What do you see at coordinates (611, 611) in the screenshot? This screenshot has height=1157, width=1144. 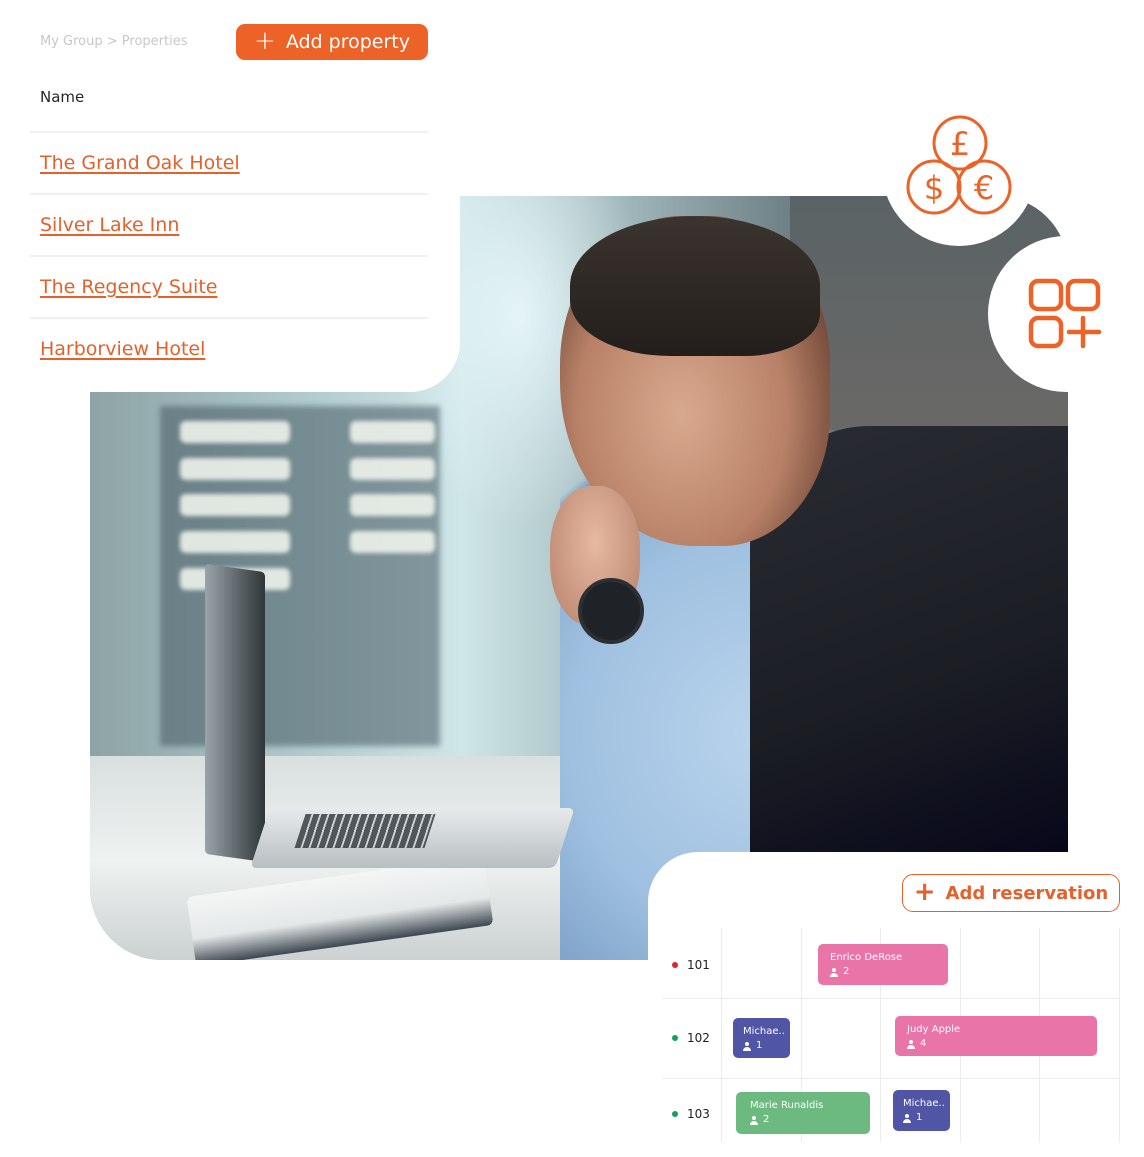 I see `wristwatch` at bounding box center [611, 611].